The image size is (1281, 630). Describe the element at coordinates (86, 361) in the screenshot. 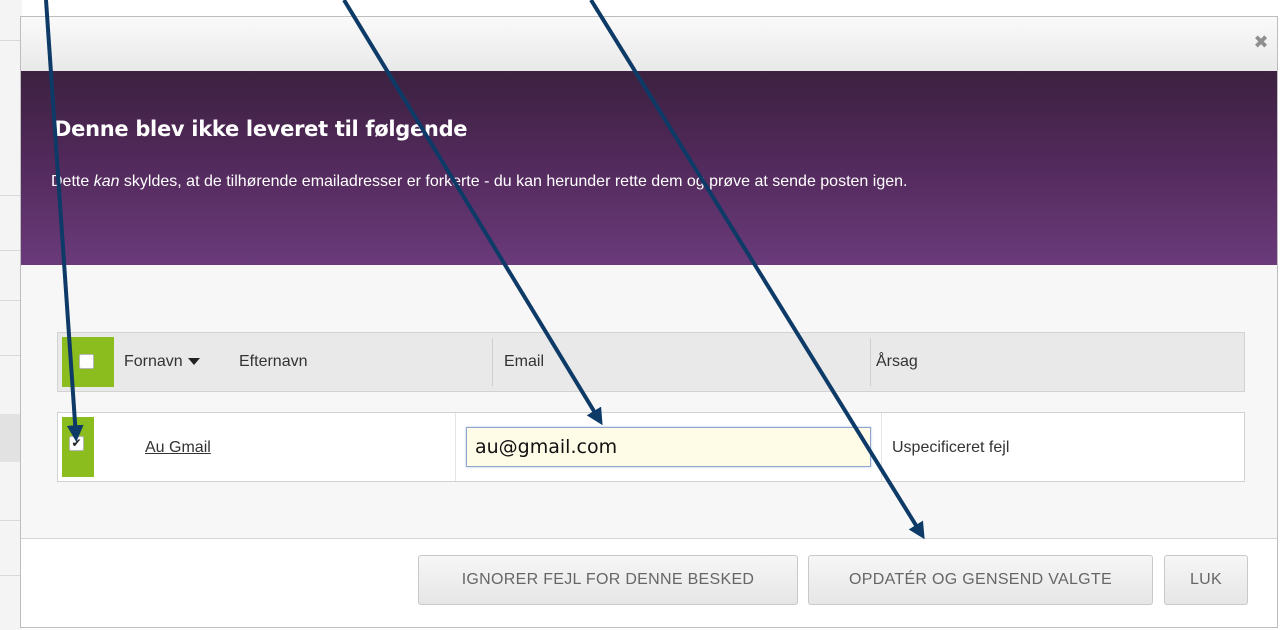

I see `select-all-checkbox` at that location.